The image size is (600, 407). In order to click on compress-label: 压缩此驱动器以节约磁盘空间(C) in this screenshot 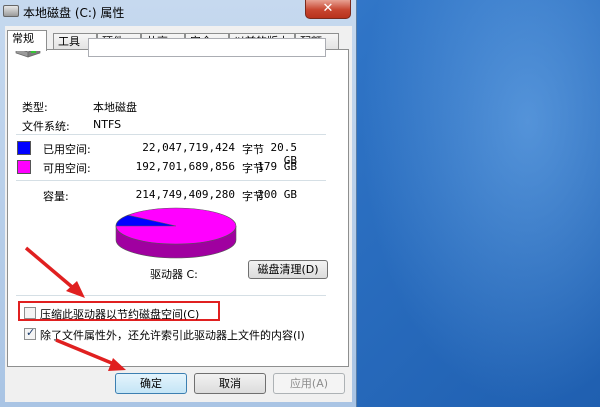, I will do `click(120, 314)`.